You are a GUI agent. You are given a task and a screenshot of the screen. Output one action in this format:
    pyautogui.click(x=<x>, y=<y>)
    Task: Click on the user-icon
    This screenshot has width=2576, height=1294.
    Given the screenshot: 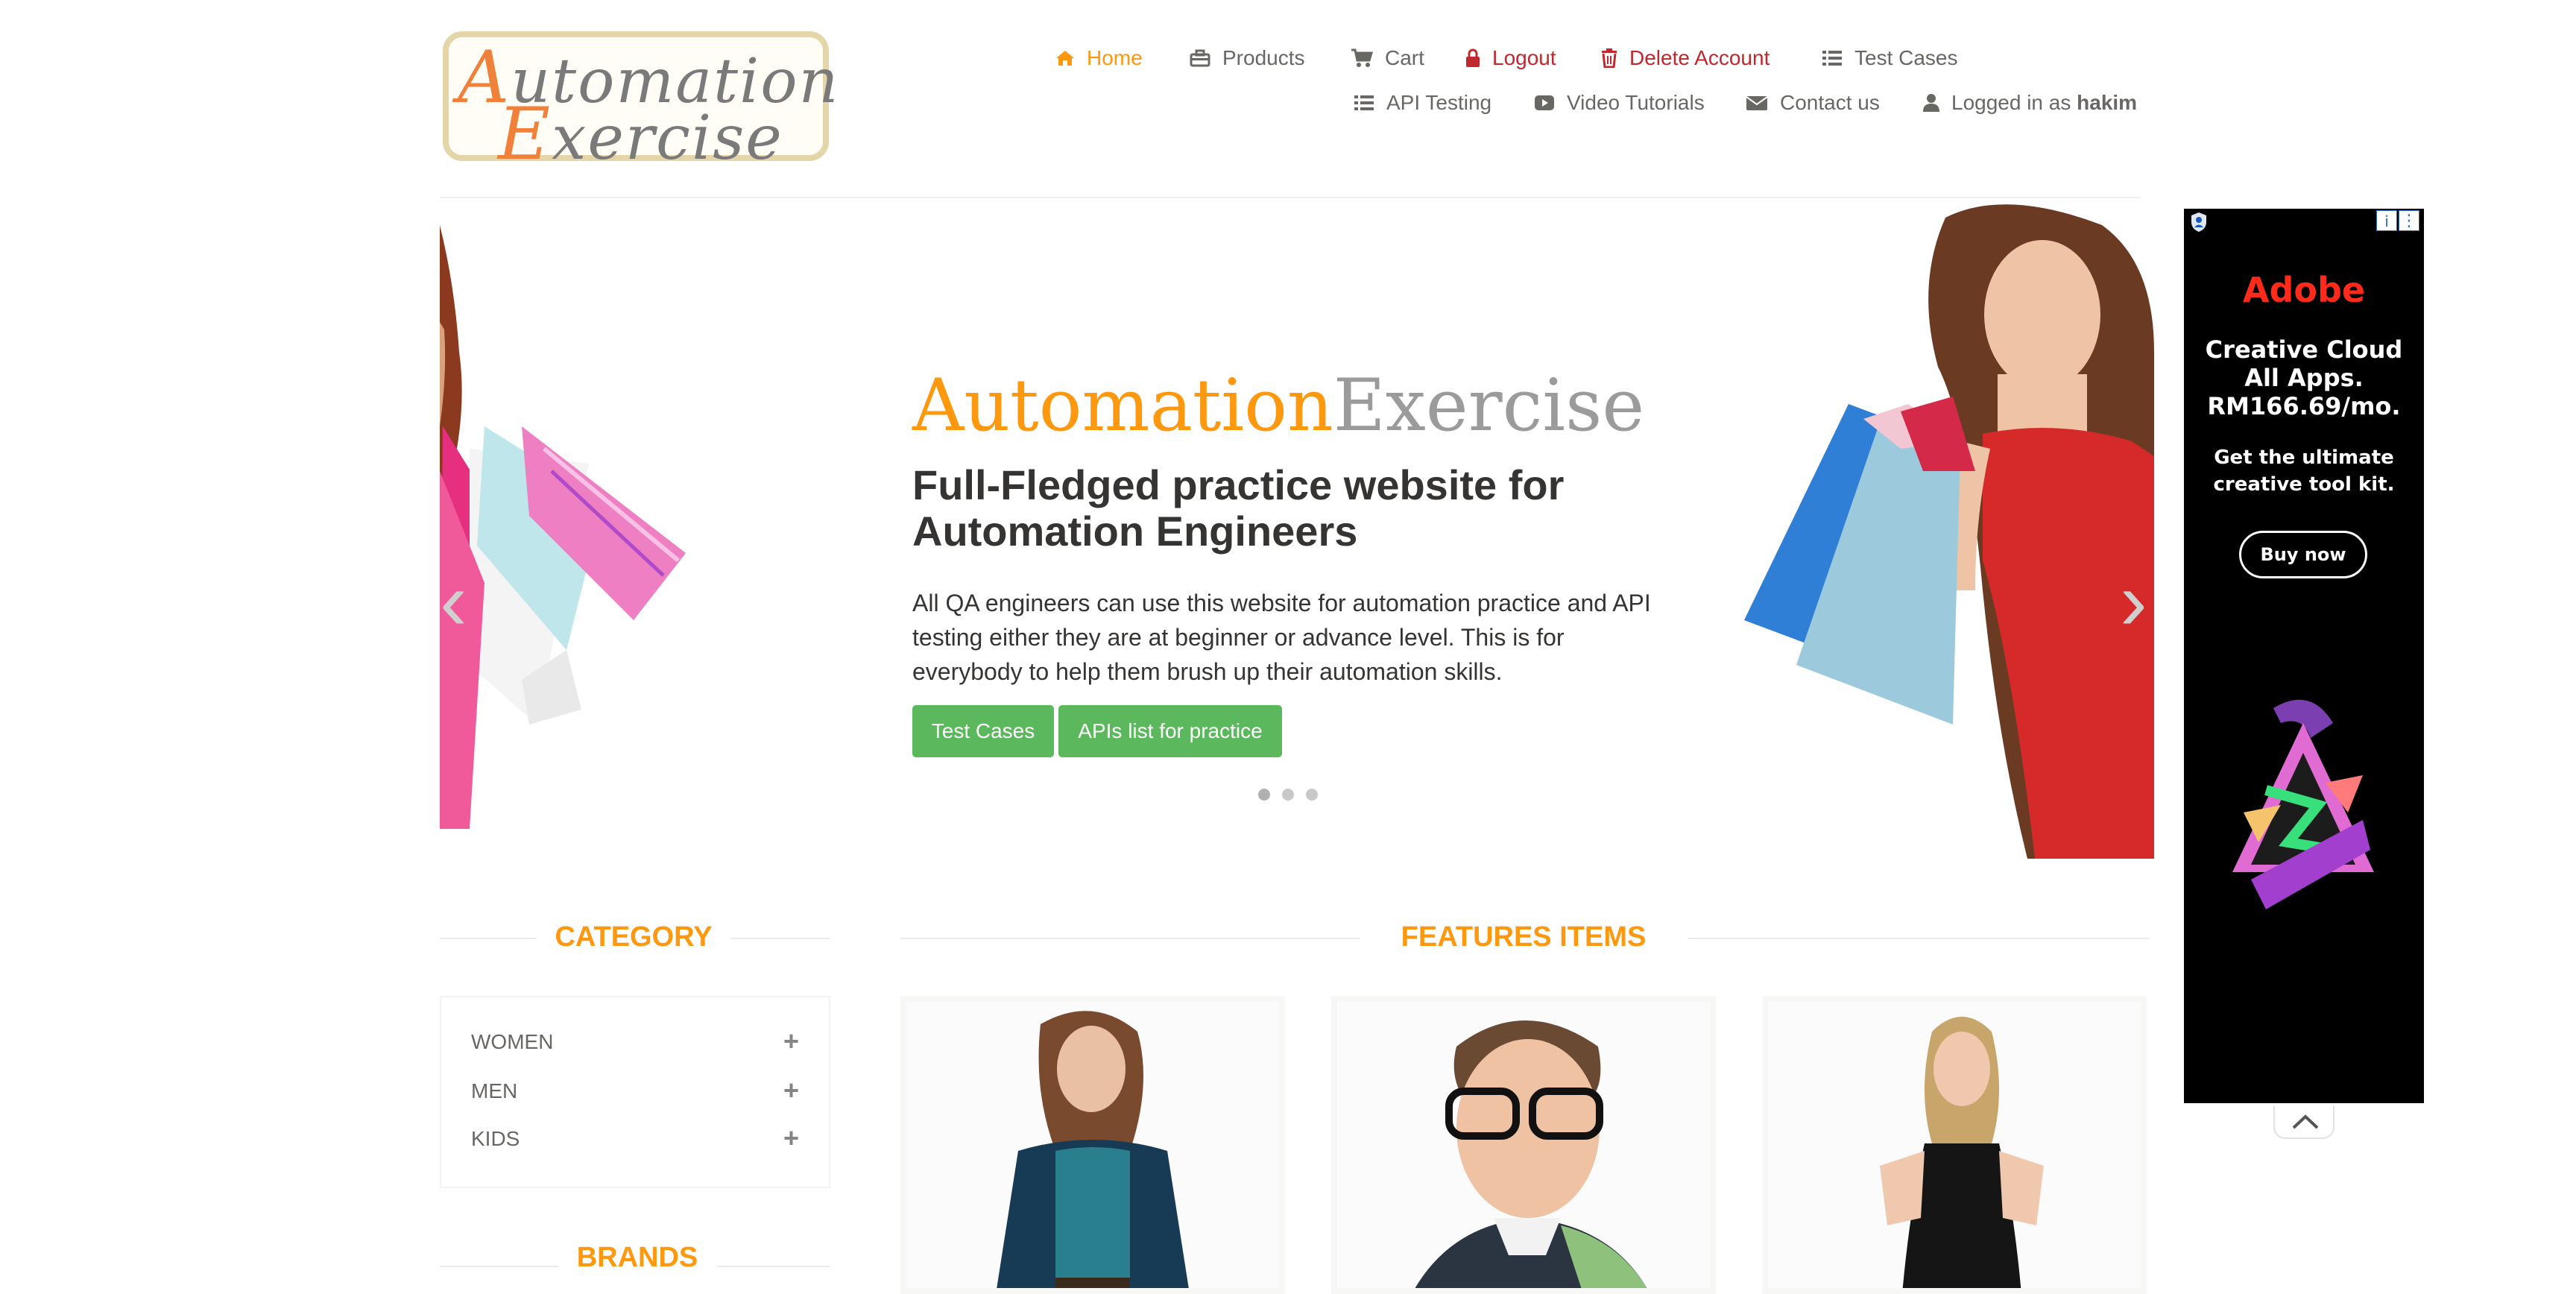 What is the action you would take?
    pyautogui.click(x=1931, y=103)
    